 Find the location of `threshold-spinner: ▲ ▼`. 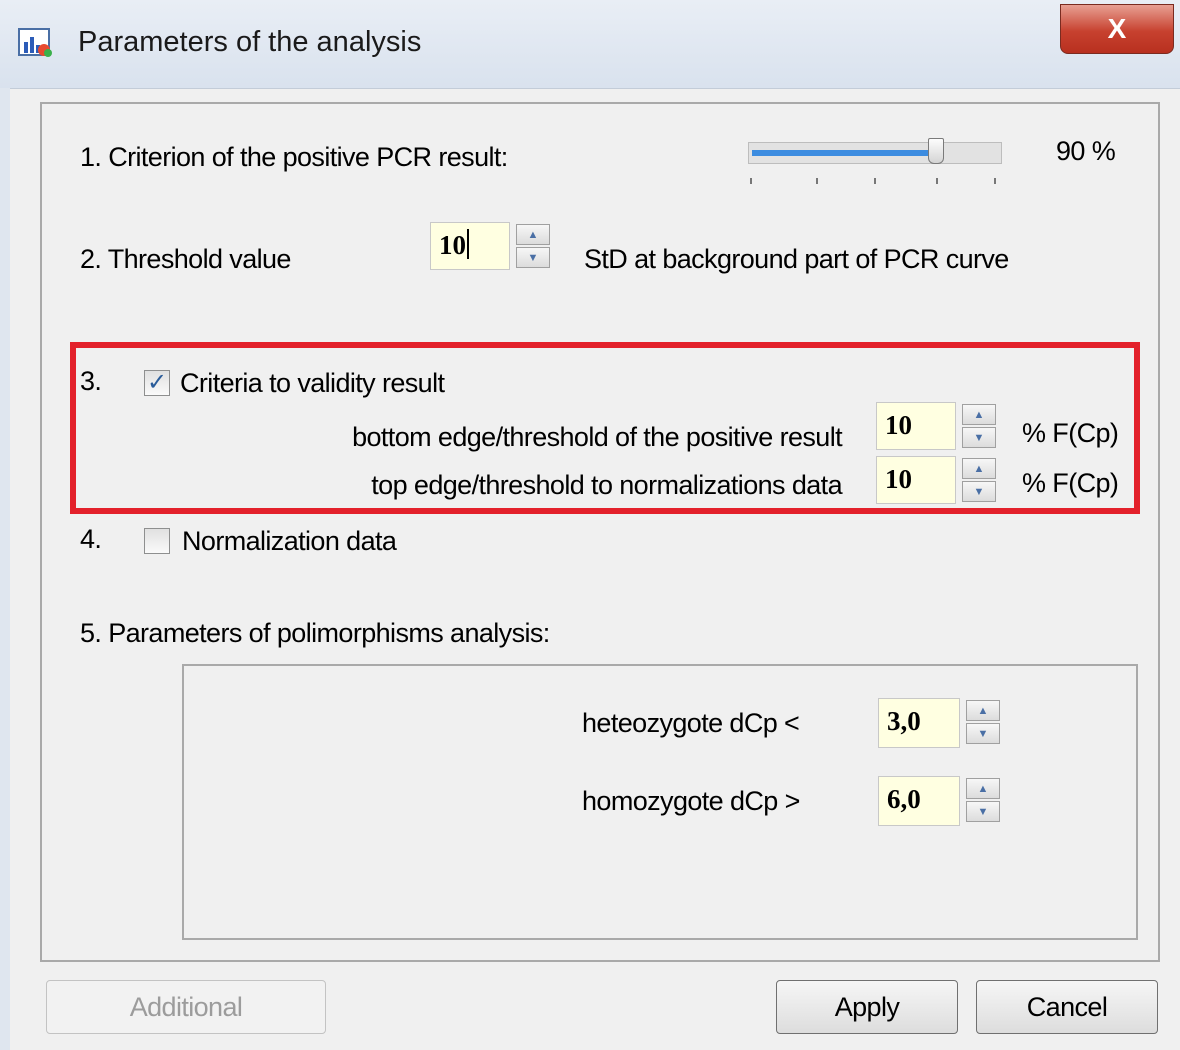

threshold-spinner: ▲ ▼ is located at coordinates (533, 246).